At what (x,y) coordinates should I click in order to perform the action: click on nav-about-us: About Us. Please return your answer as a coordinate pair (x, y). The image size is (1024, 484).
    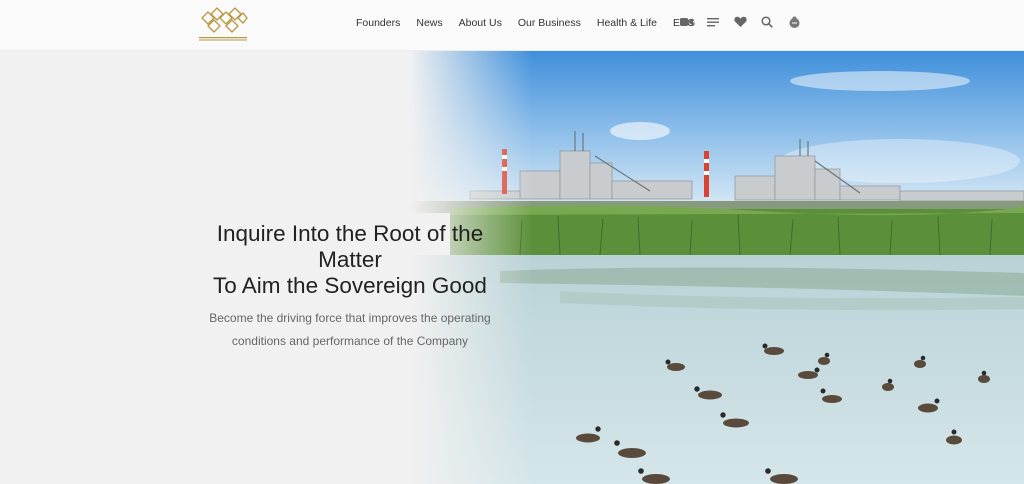
    Looking at the image, I should click on (480, 23).